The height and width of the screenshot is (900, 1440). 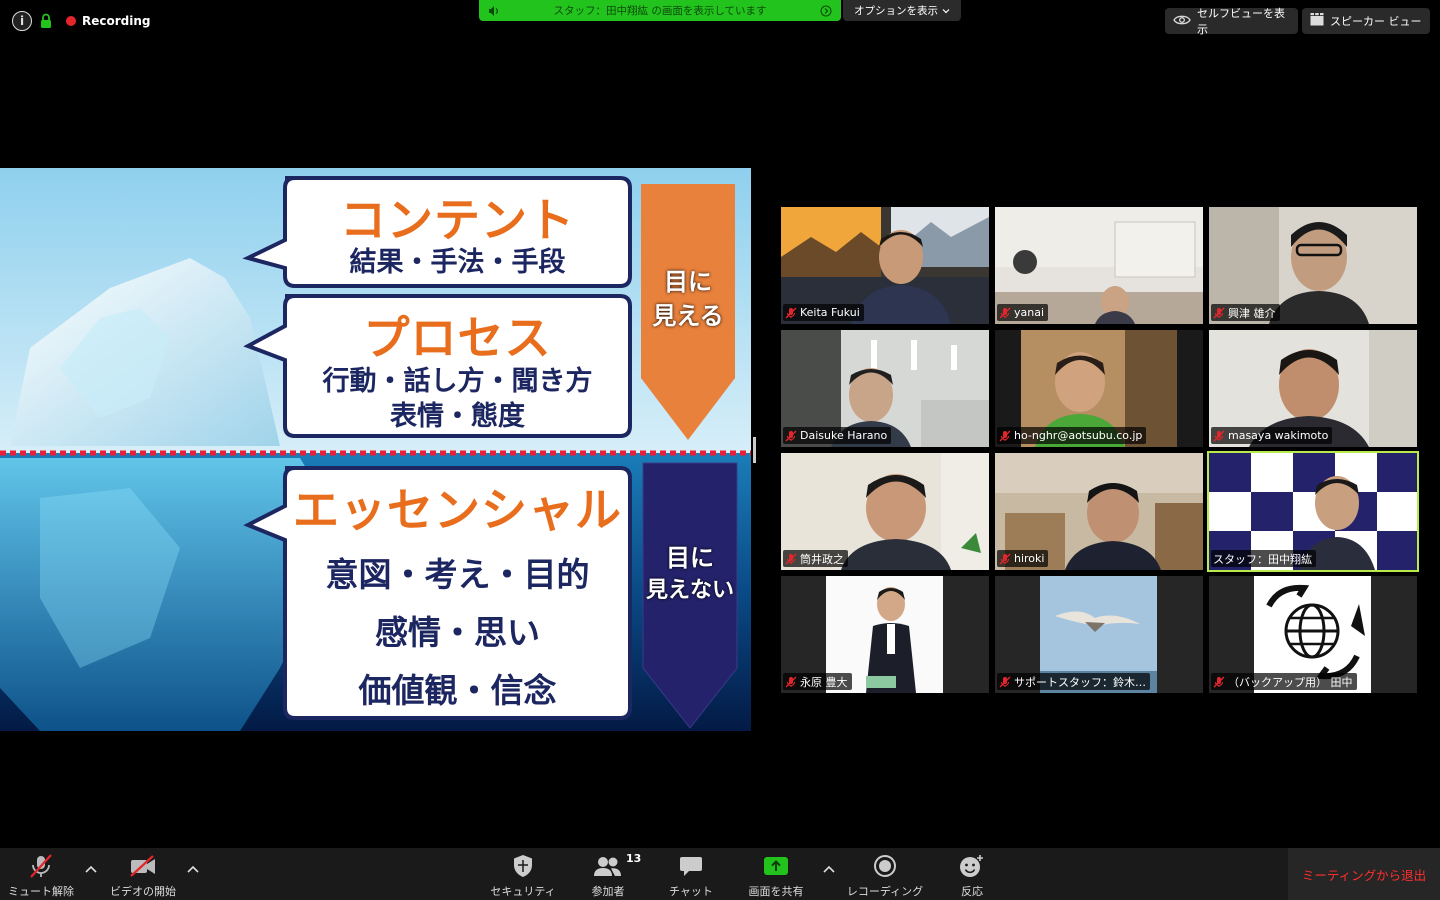 I want to click on chat-bubble-icon, so click(x=691, y=866).